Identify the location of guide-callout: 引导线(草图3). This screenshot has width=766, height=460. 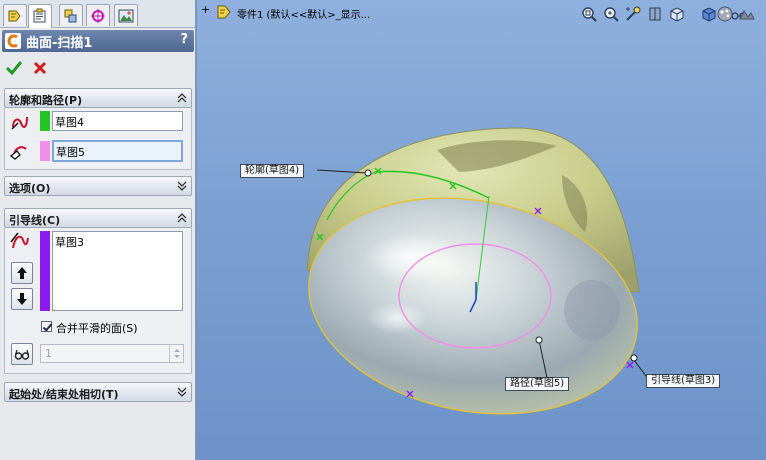
(683, 381).